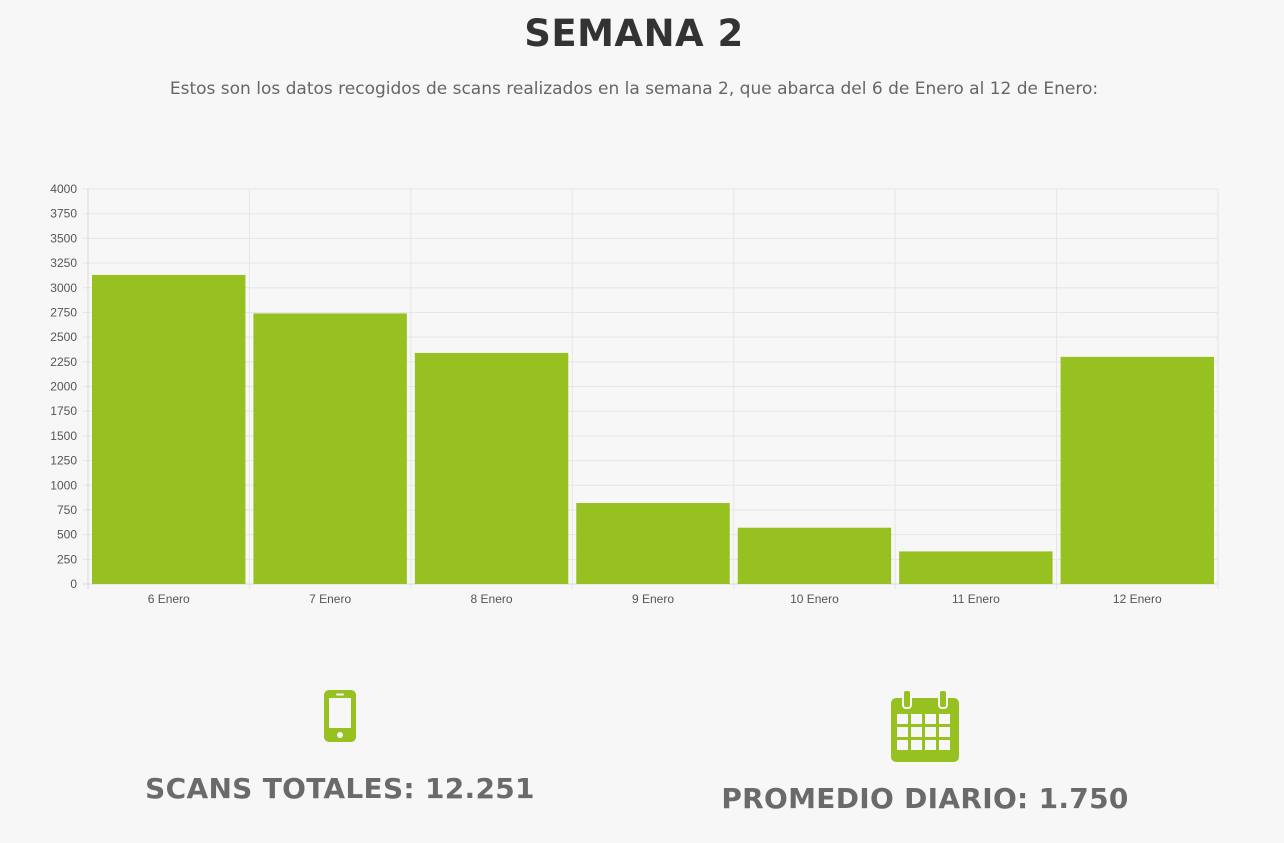  What do you see at coordinates (653, 599) in the screenshot?
I see `x-tick-label: 9 Enero` at bounding box center [653, 599].